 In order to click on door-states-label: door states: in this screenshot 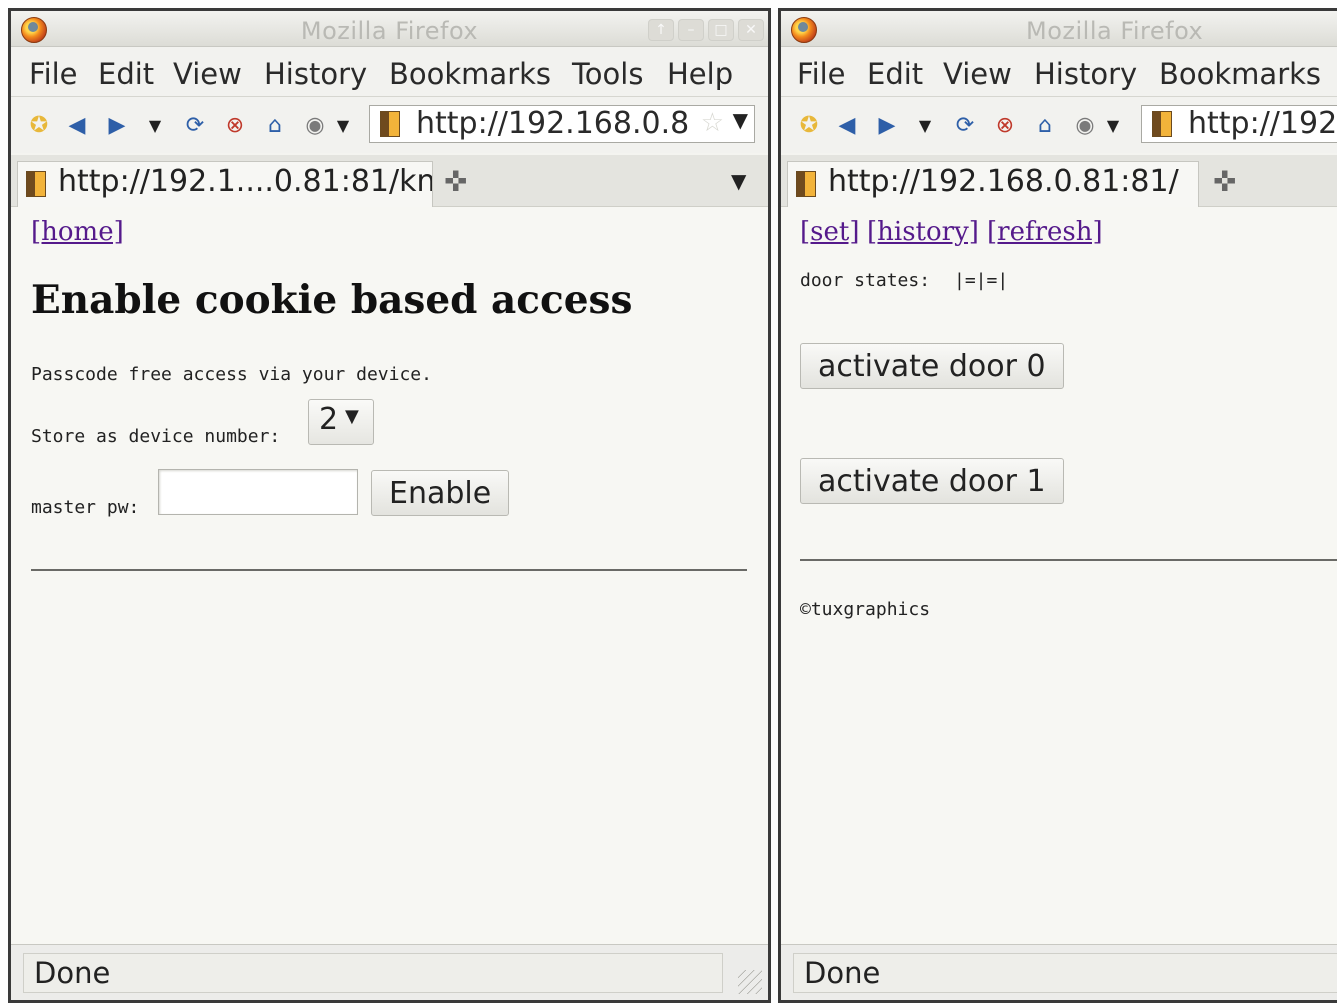, I will do `click(865, 280)`.